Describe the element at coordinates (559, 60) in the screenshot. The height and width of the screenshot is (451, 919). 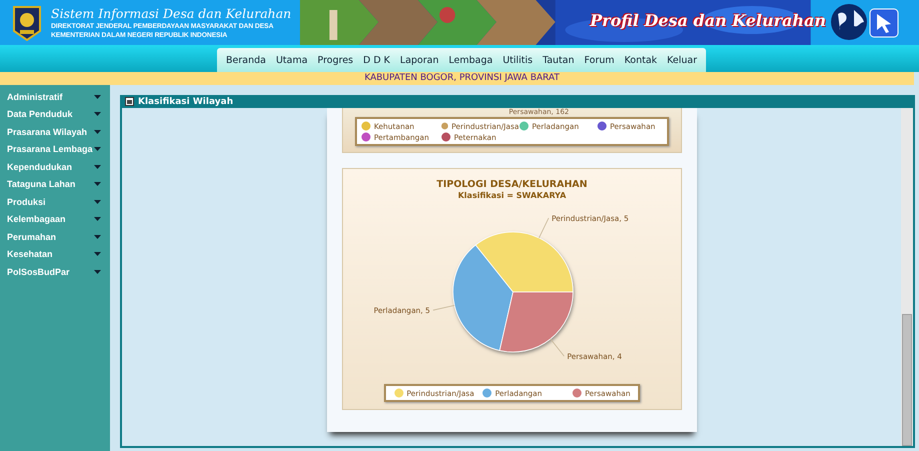
I see `nav-link: Tautan` at that location.